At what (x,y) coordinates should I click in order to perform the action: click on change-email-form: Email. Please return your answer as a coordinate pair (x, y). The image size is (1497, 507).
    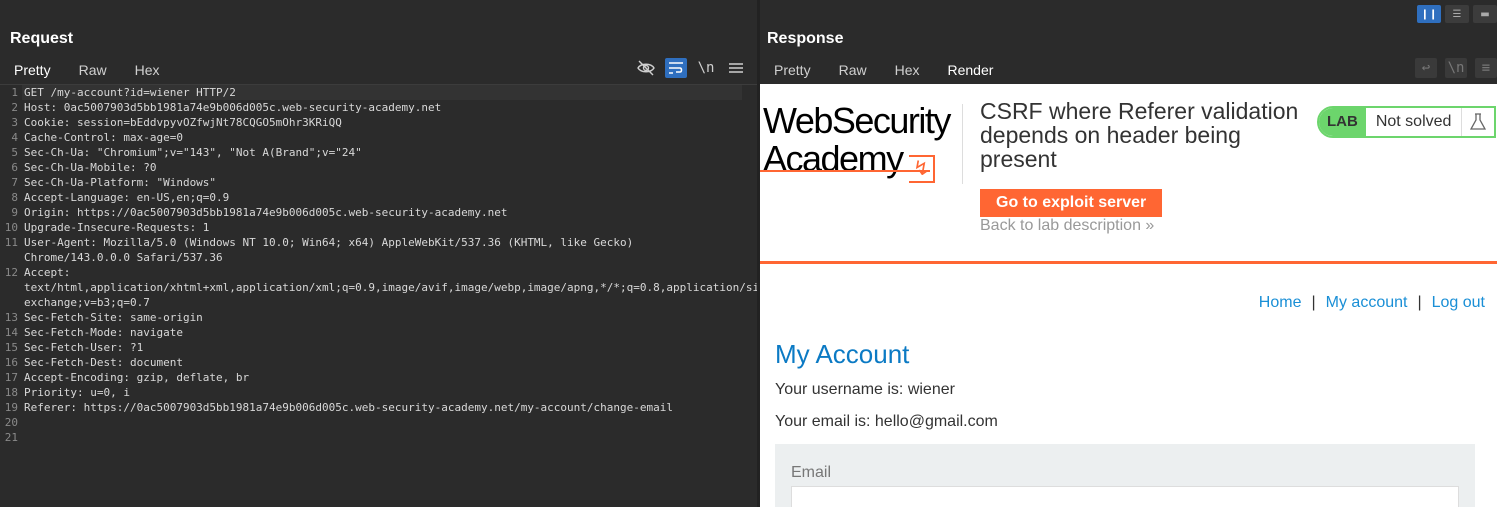
    Looking at the image, I should click on (1125, 475).